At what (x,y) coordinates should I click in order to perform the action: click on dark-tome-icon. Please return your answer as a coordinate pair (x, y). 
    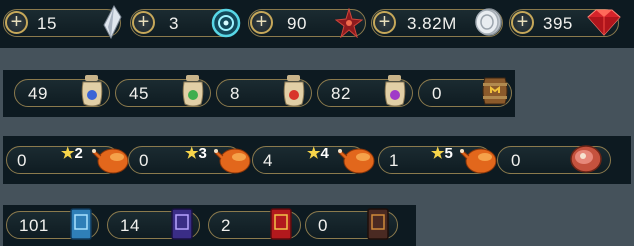
    Looking at the image, I should click on (378, 224).